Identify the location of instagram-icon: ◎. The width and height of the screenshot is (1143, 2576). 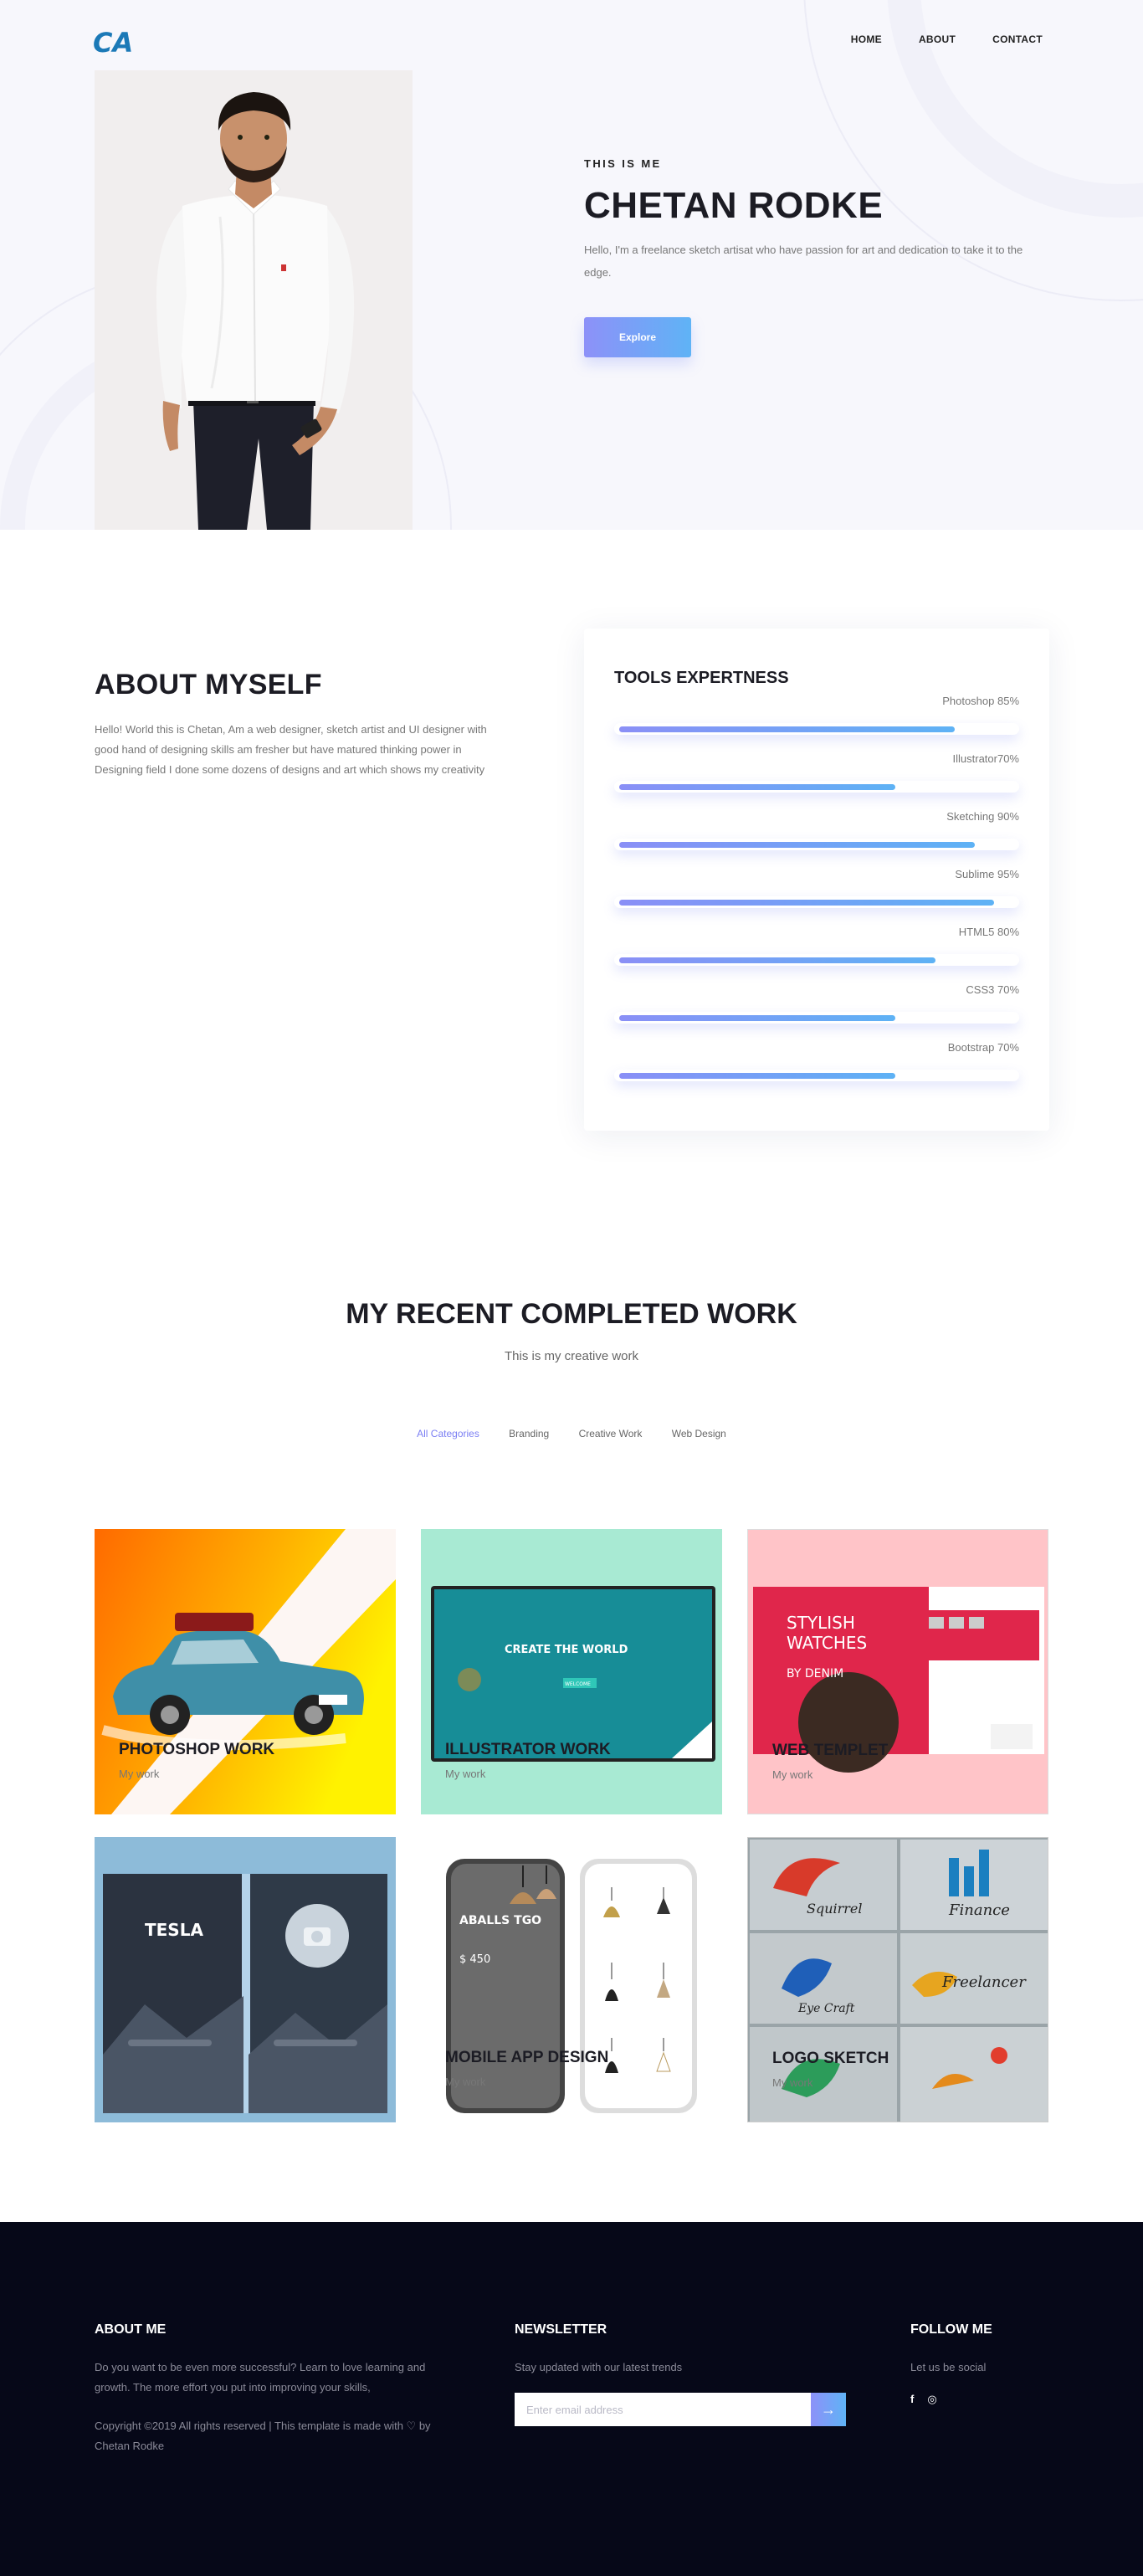
(931, 2399).